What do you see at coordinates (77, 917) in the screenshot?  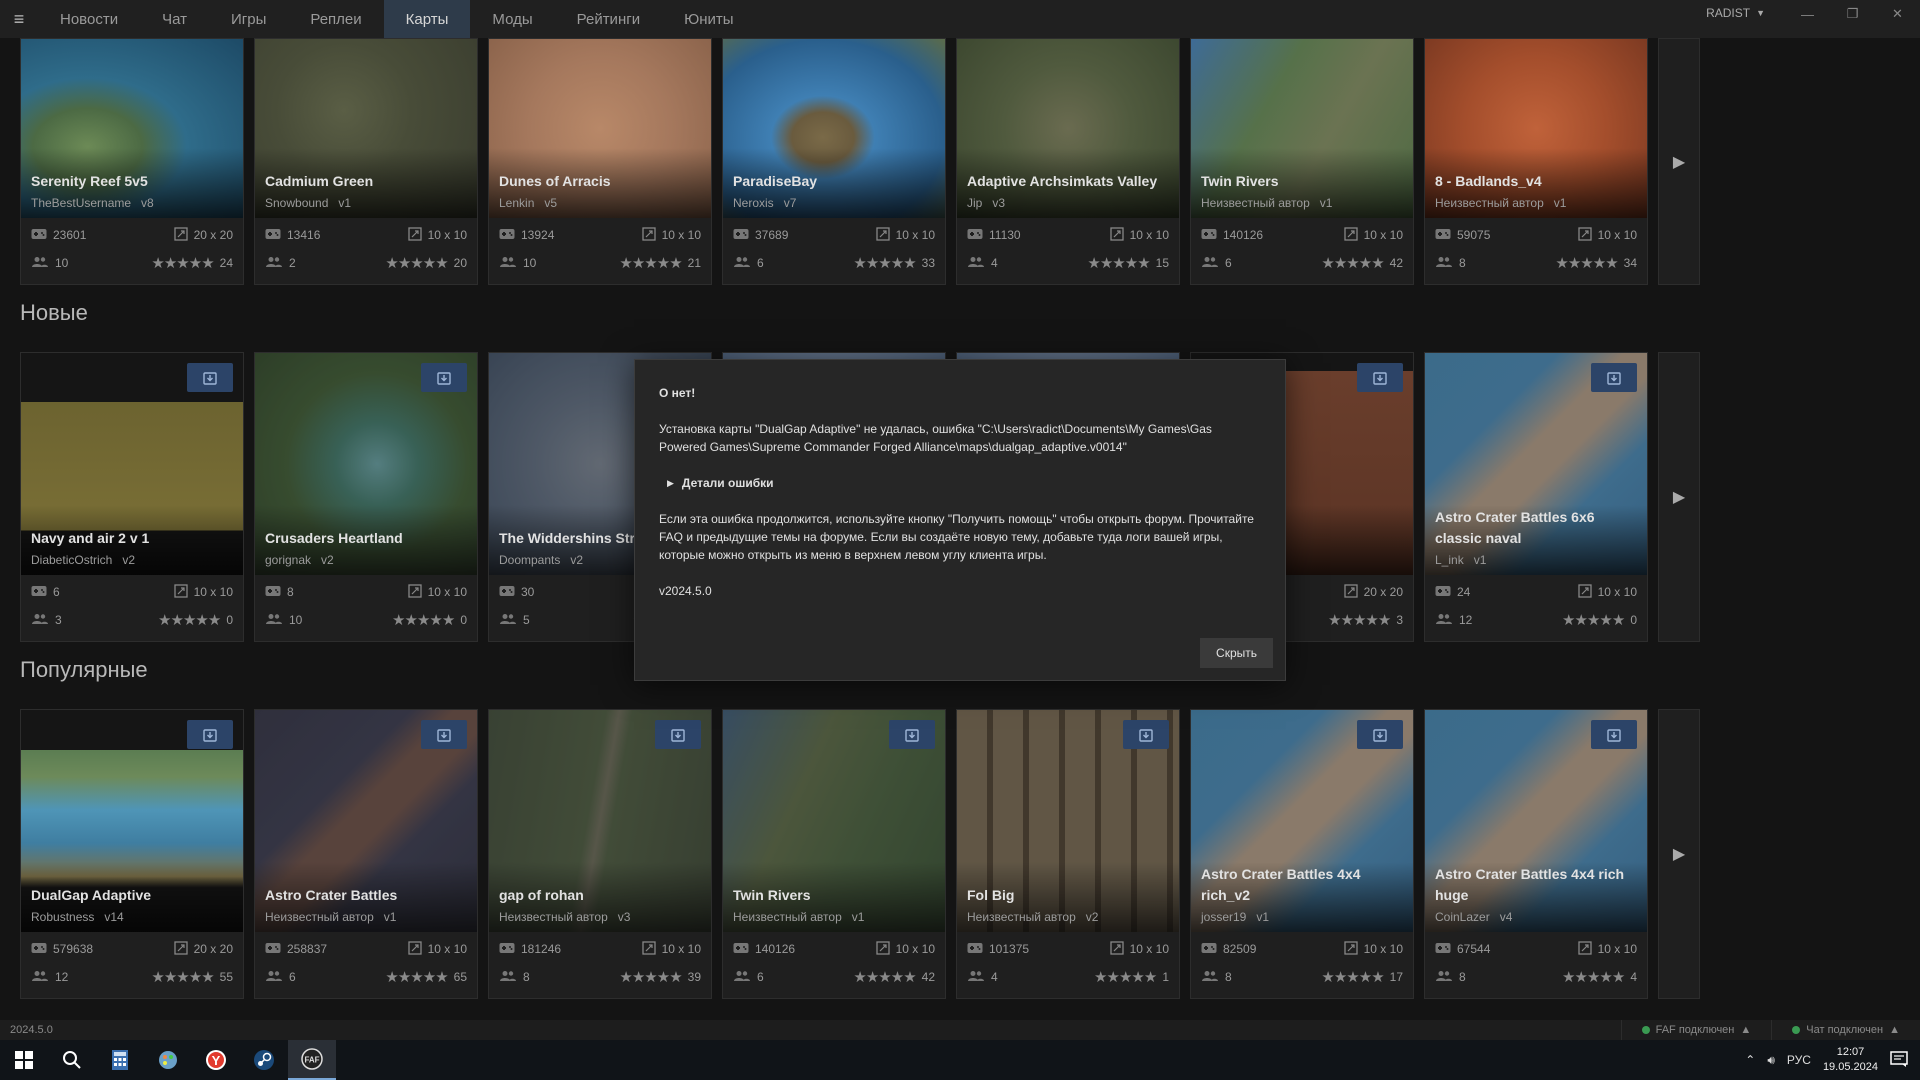 I see `map-author-line: Robustness v14` at bounding box center [77, 917].